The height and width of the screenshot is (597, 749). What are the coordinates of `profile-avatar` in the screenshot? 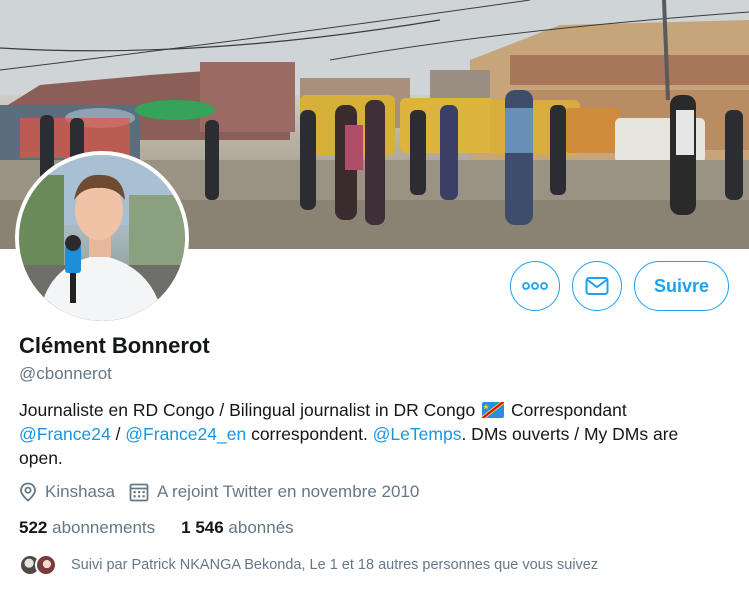 It's located at (102, 238).